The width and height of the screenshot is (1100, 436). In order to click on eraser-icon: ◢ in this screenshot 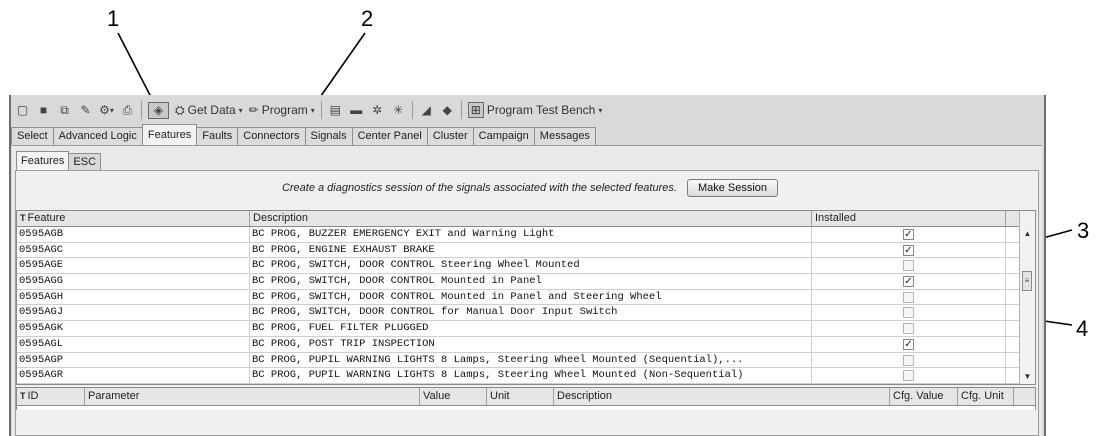, I will do `click(426, 110)`.